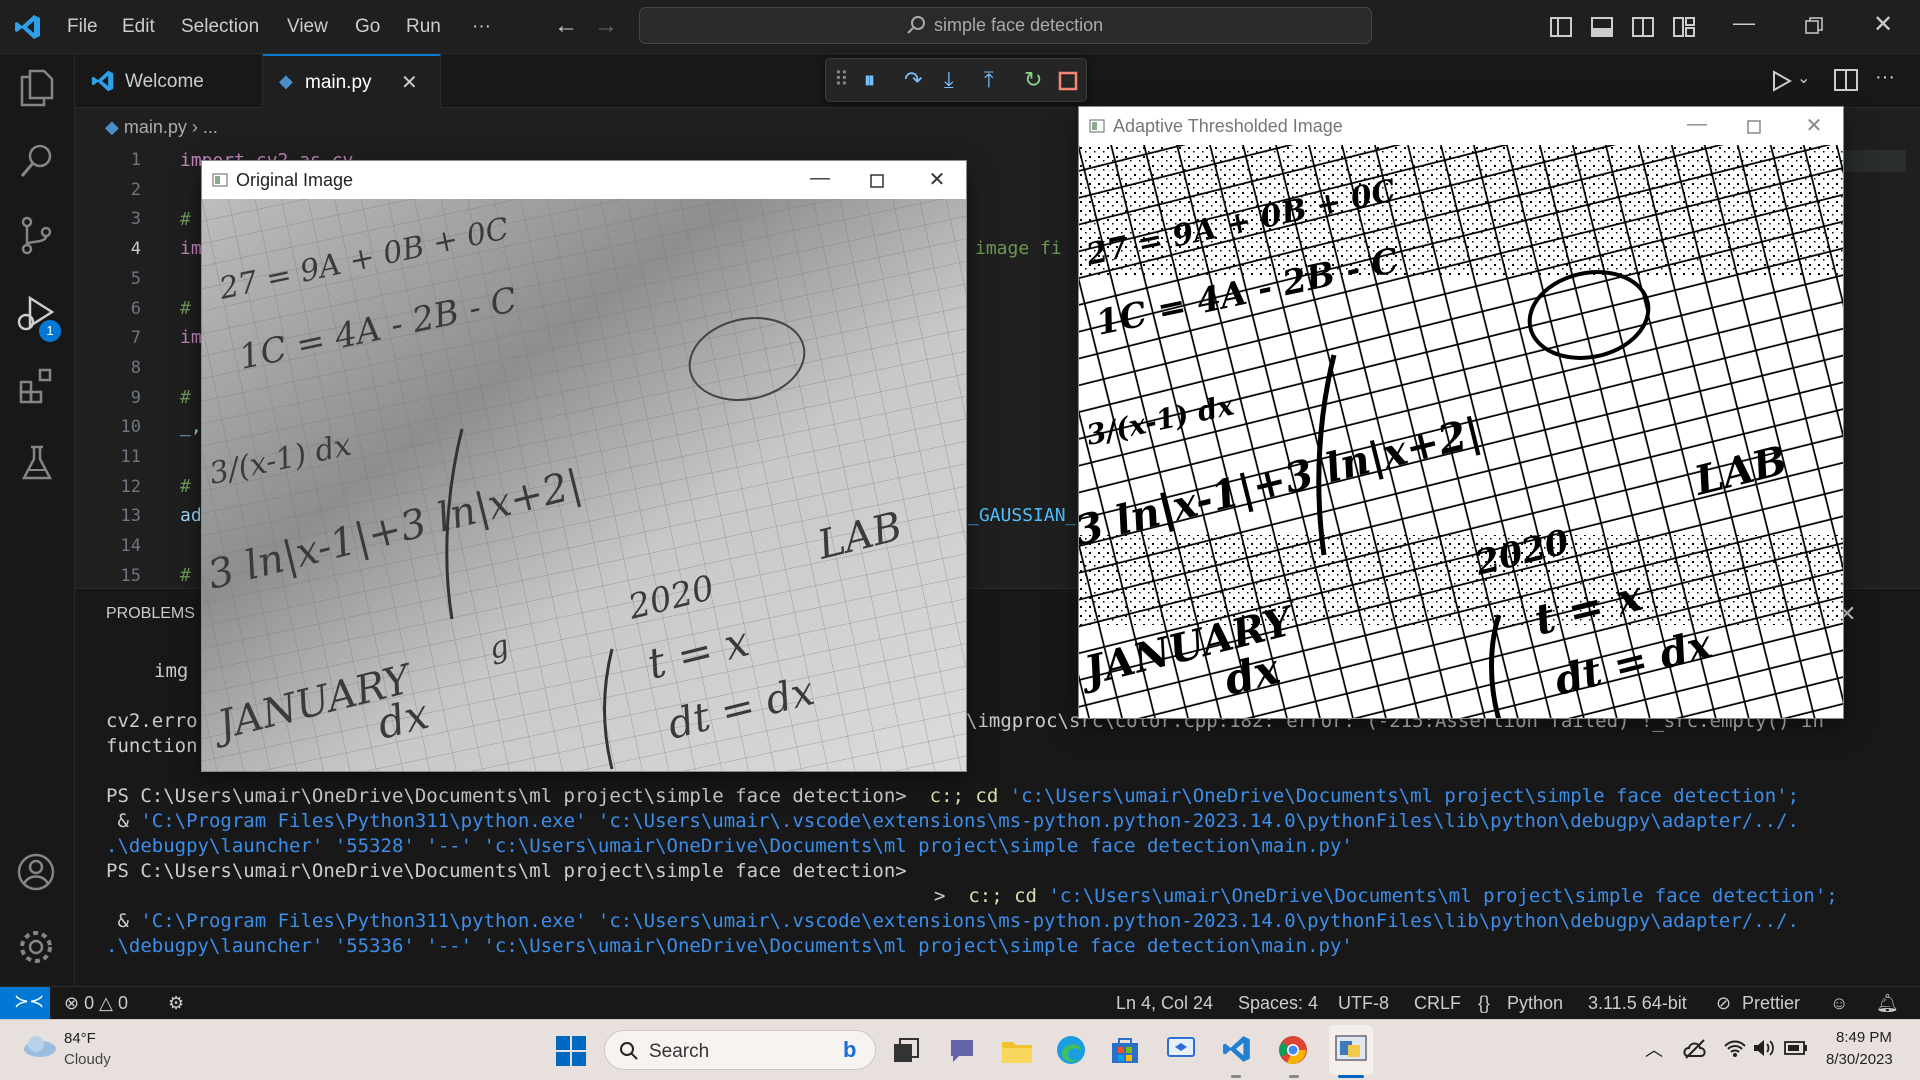 The image size is (1920, 1080). What do you see at coordinates (566, 26) in the screenshot?
I see `back-arrow-icon: ←` at bounding box center [566, 26].